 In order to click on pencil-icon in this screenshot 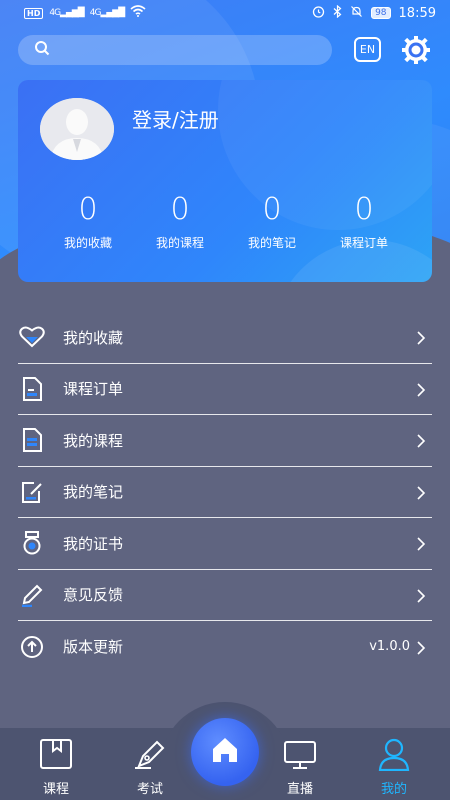, I will do `click(32, 595)`.